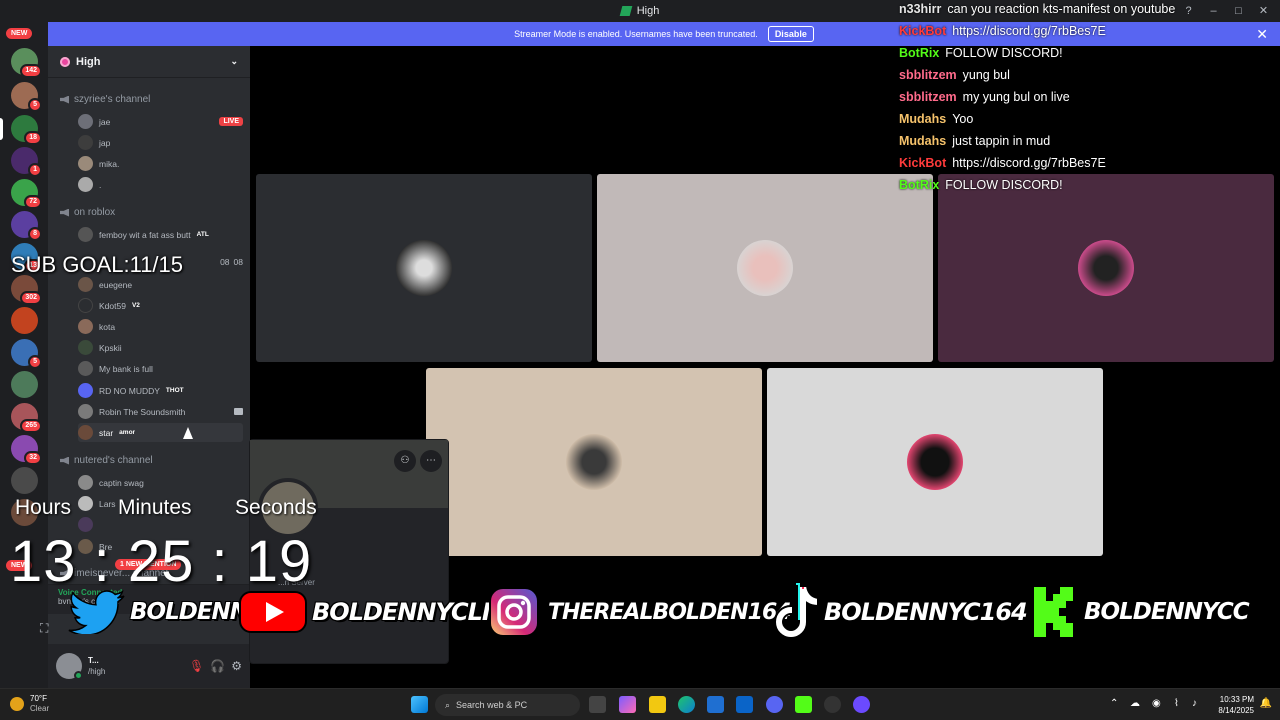 Image resolution: width=1280 pixels, height=720 pixels. What do you see at coordinates (774, 704) in the screenshot?
I see `discord-icon` at bounding box center [774, 704].